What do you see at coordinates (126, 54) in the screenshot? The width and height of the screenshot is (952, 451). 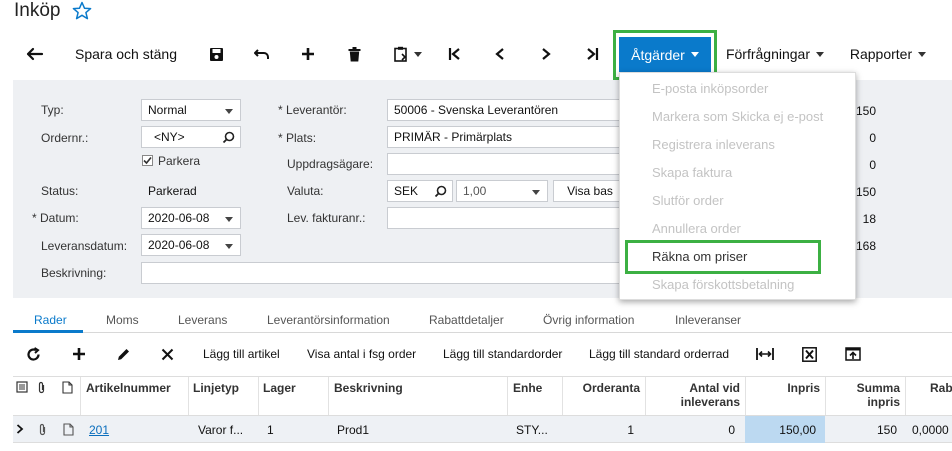 I see `save-close-button: Spara och stäng` at bounding box center [126, 54].